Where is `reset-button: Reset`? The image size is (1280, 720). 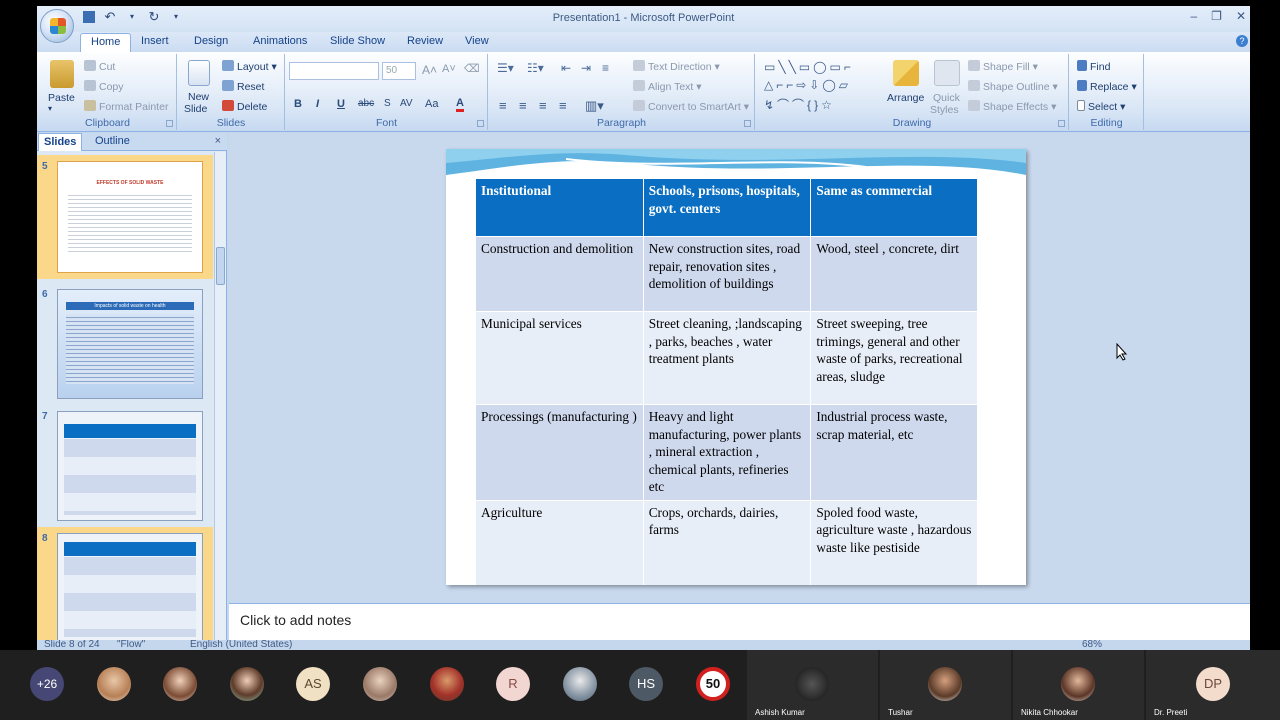 reset-button: Reset is located at coordinates (243, 86).